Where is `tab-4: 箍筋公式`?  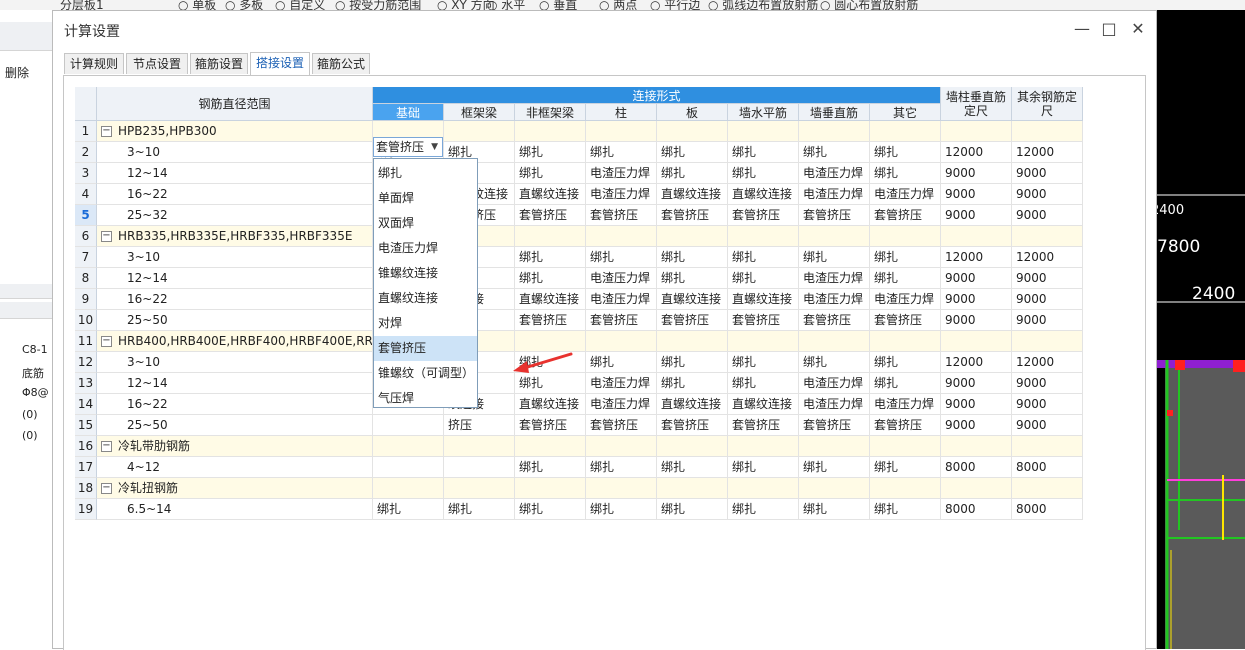 tab-4: 箍筋公式 is located at coordinates (341, 63).